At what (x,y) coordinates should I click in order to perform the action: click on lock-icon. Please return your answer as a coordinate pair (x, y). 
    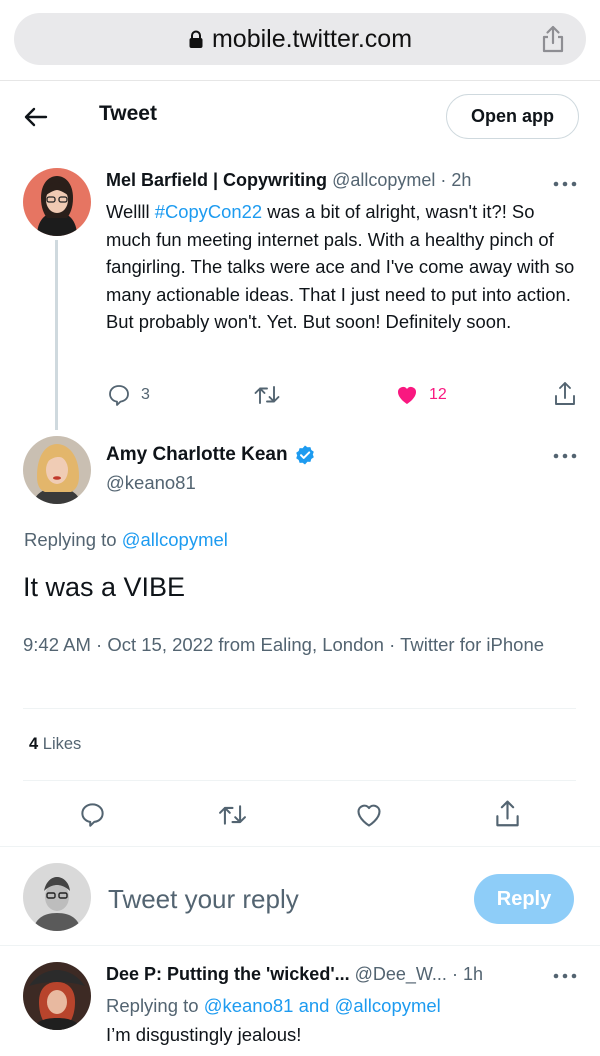
    Looking at the image, I should click on (196, 39).